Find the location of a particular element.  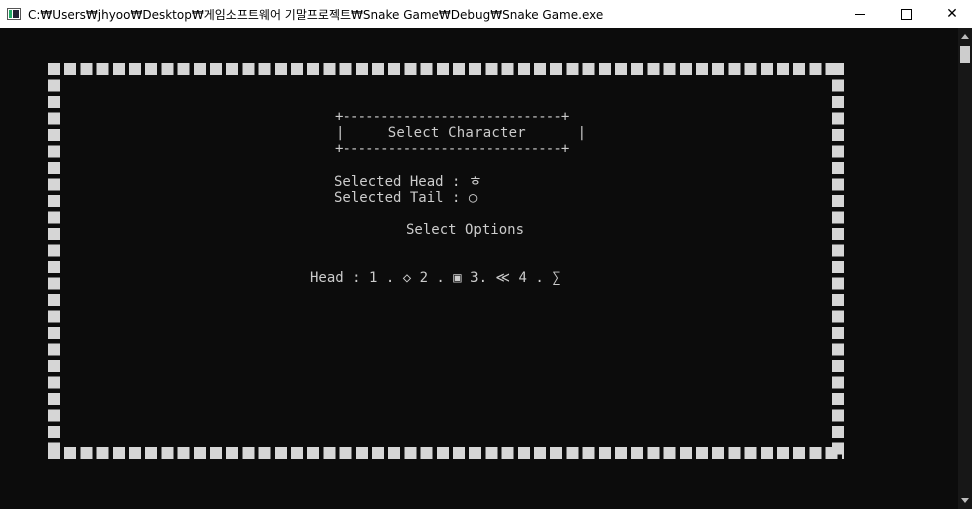

game-border-top is located at coordinates (446, 69).